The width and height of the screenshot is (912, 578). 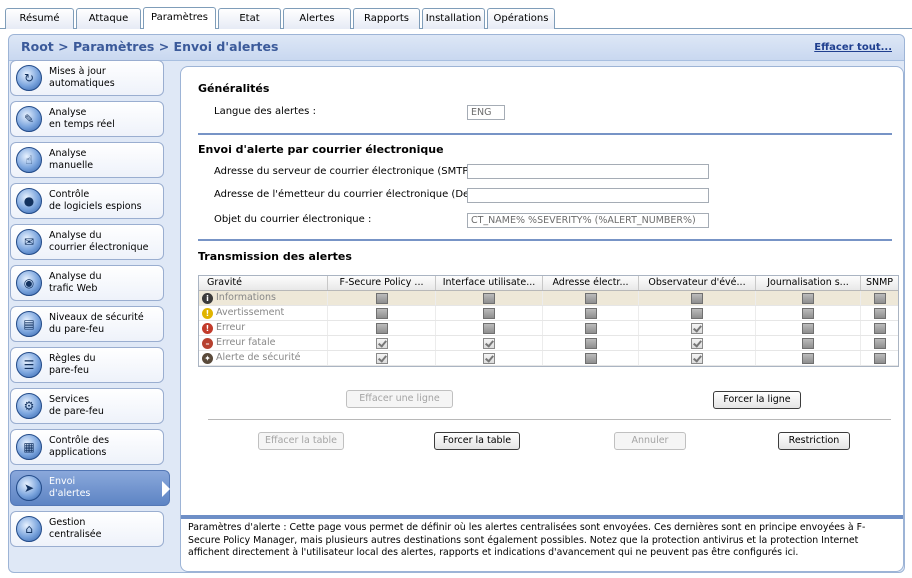 I want to click on language-label: Langue des alertes :, so click(x=265, y=111).